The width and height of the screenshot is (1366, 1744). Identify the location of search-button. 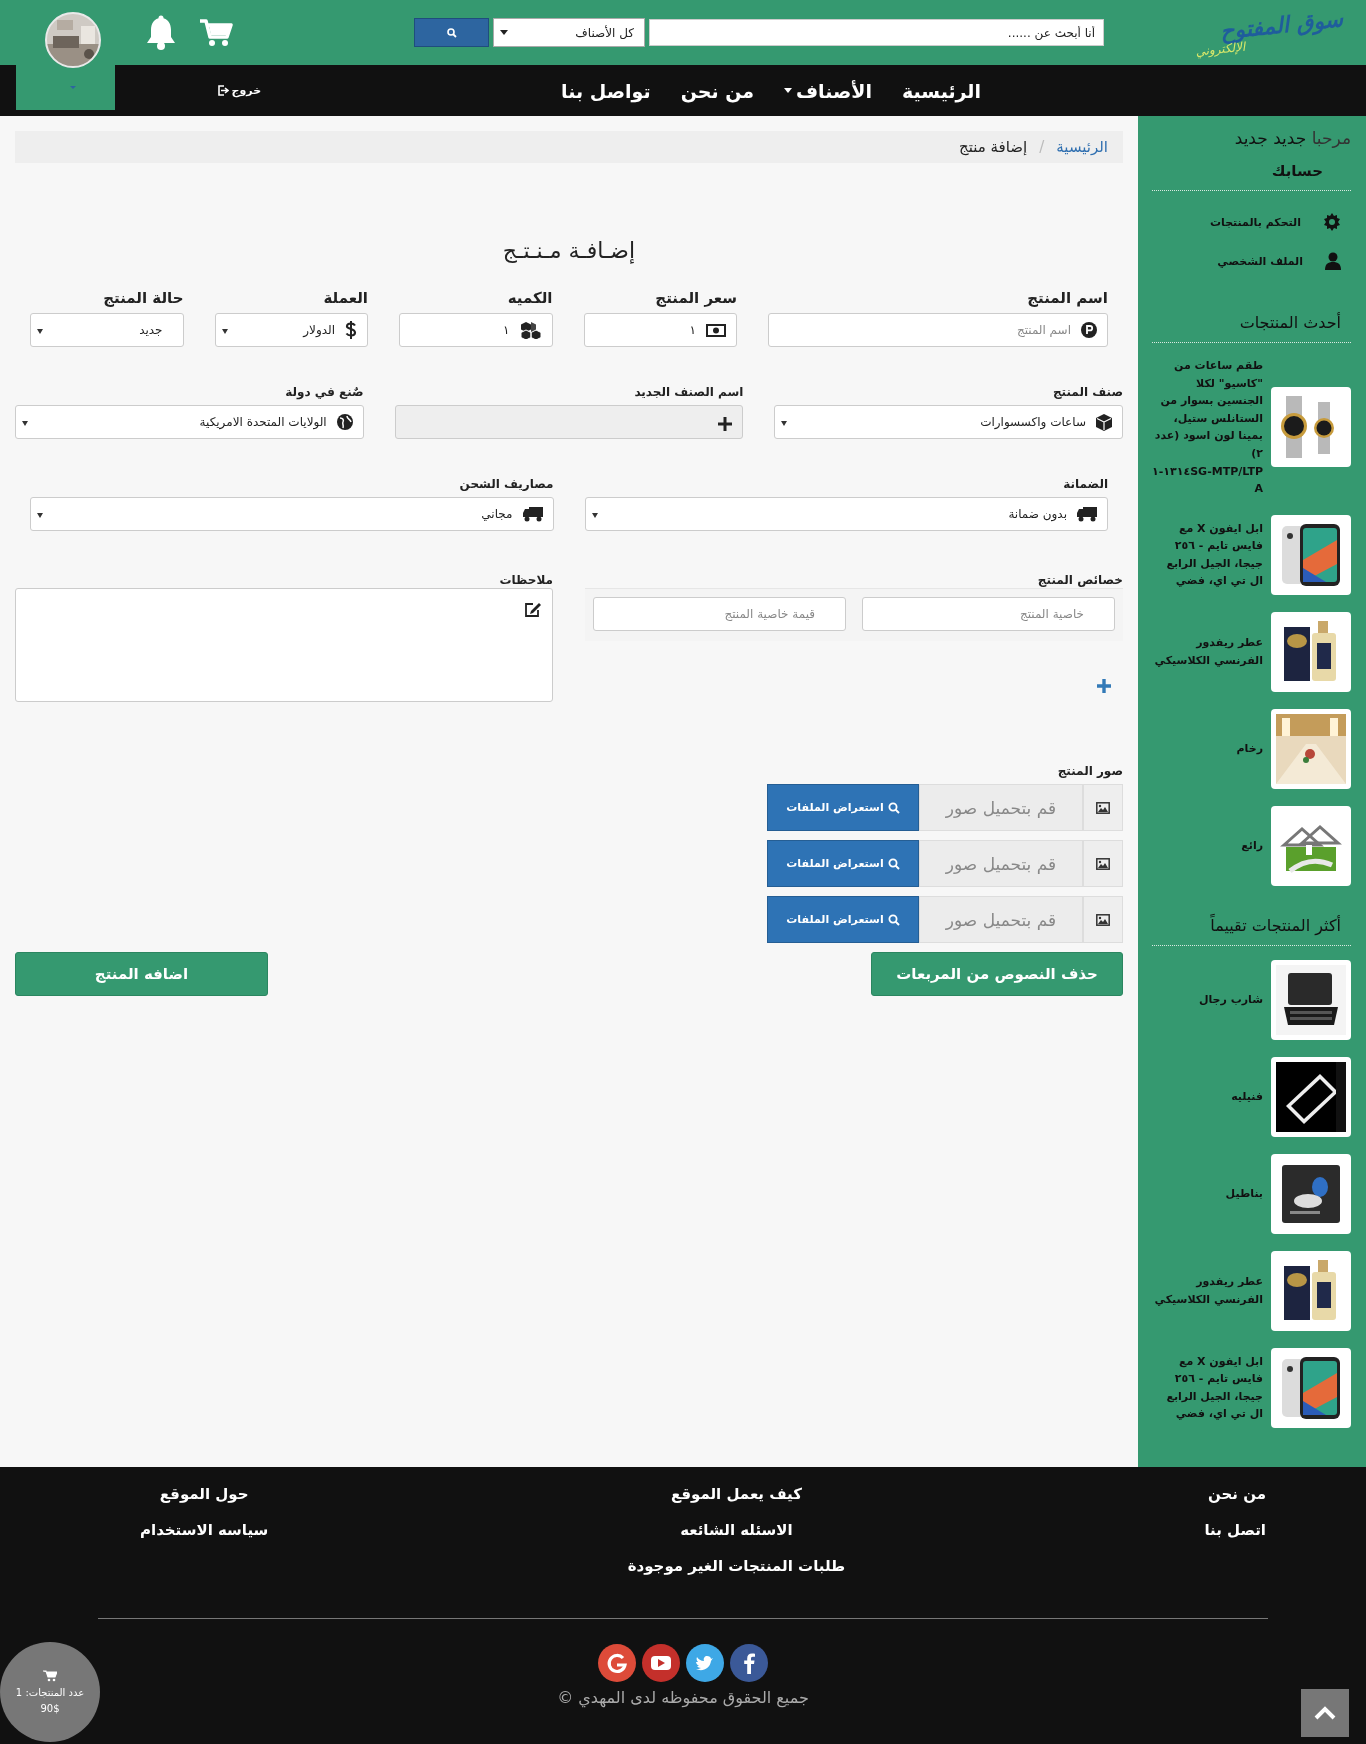
(451, 32).